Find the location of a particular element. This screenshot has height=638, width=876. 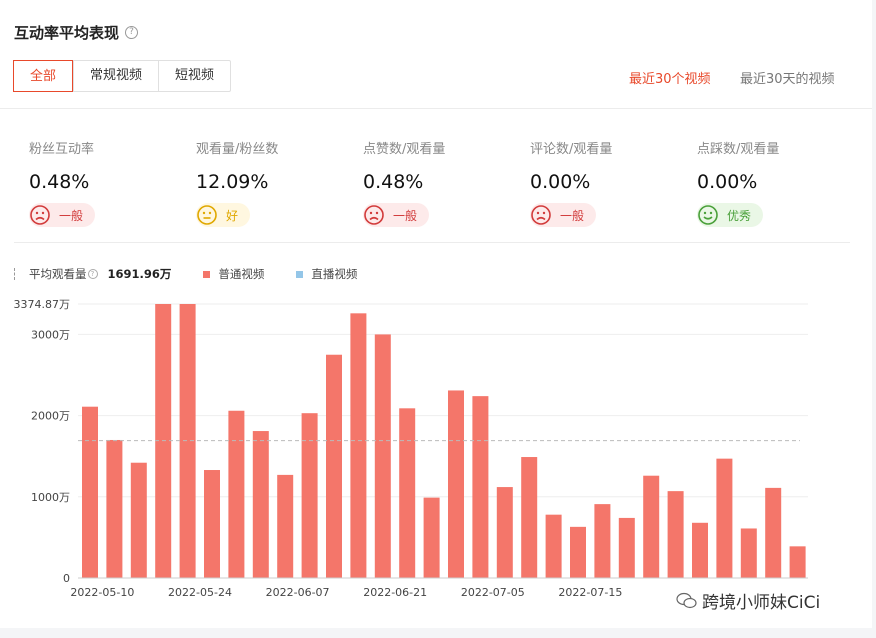

average-label: 平均观看量 is located at coordinates (58, 274).